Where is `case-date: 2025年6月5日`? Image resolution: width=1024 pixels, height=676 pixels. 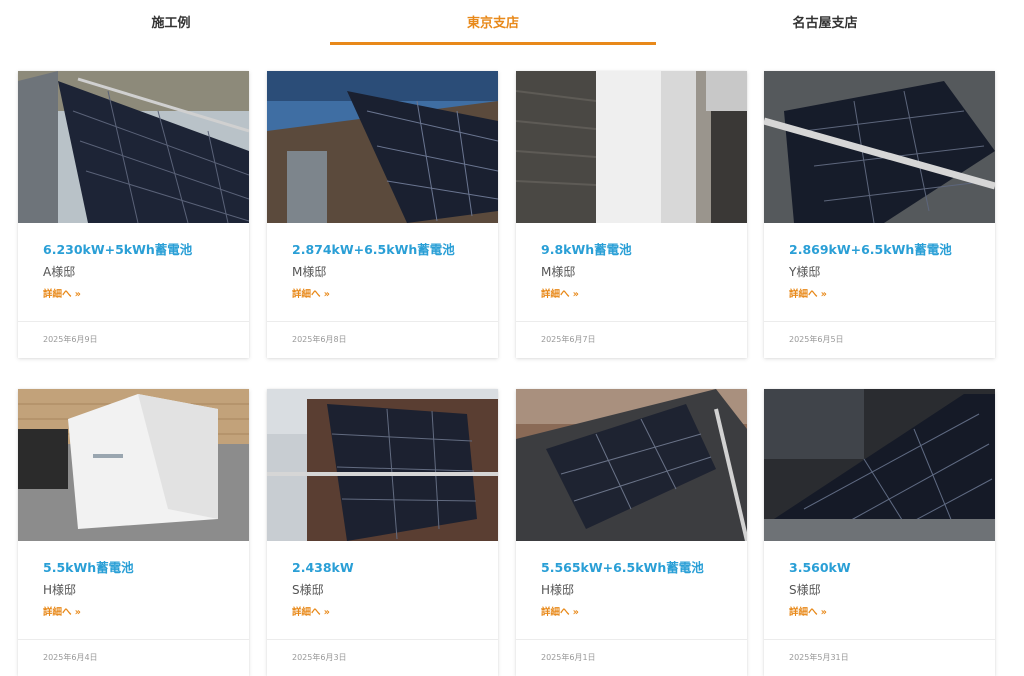 case-date: 2025年6月5日 is located at coordinates (879, 339).